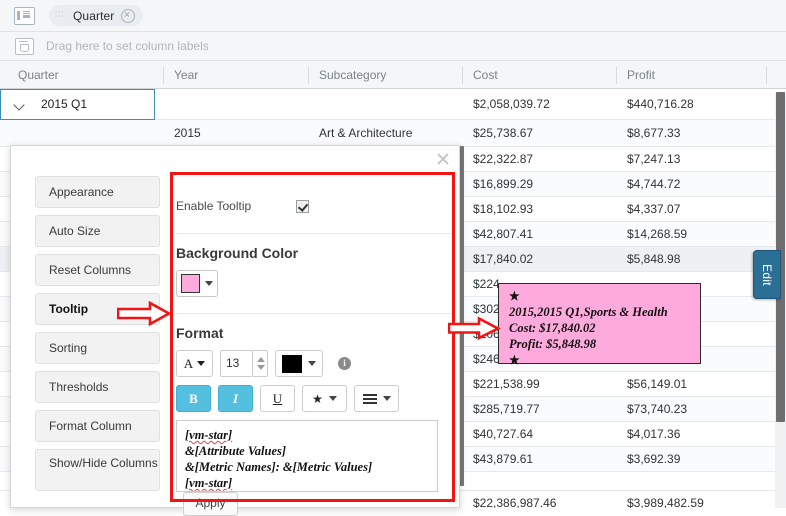 This screenshot has height=516, width=786. What do you see at coordinates (503, 133) in the screenshot?
I see `cell-cost: $25,738.67` at bounding box center [503, 133].